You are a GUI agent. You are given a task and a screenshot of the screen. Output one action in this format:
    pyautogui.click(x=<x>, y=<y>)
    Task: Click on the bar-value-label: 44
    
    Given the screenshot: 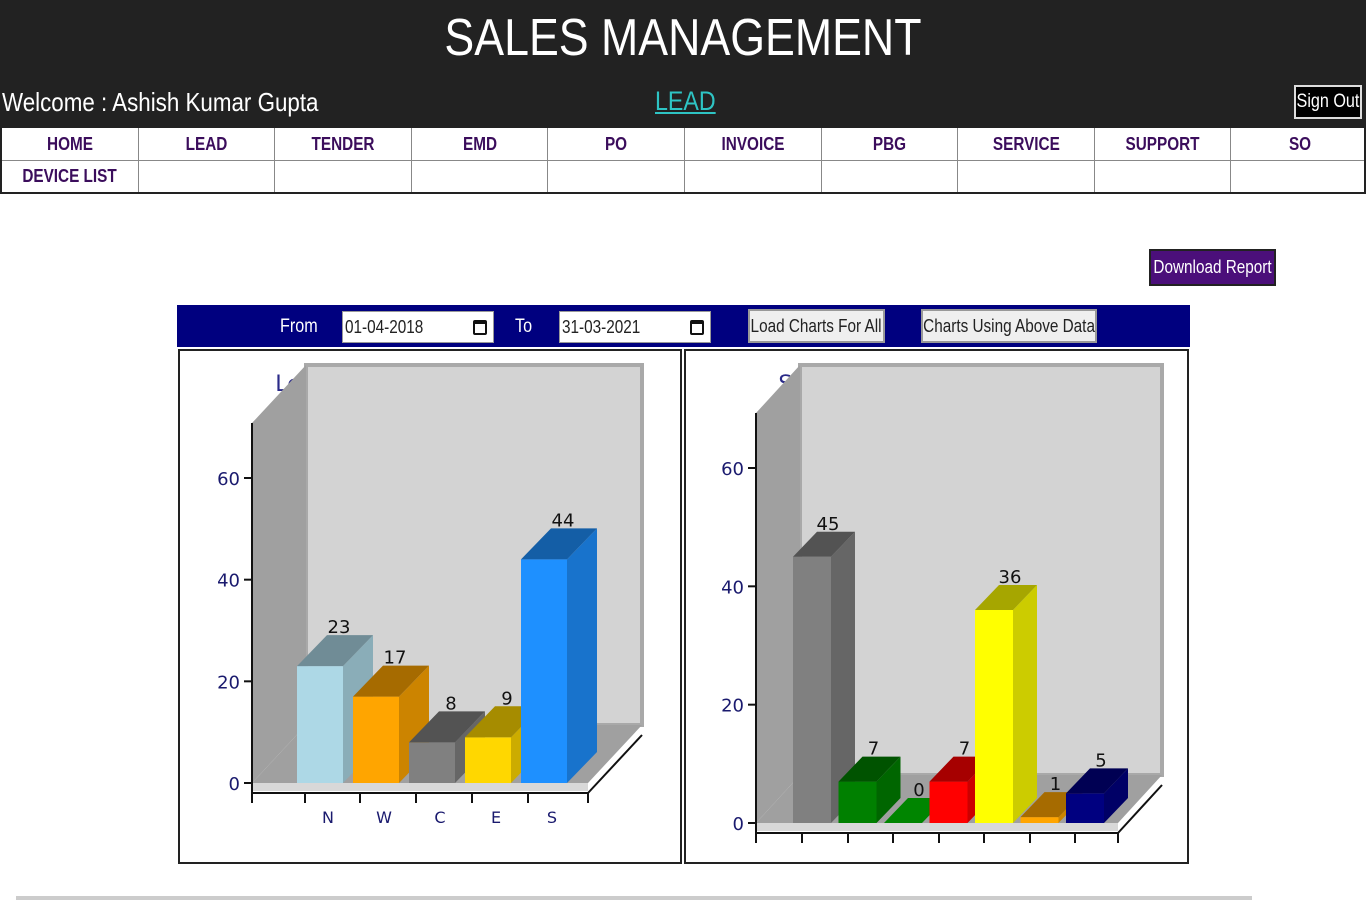 What is the action you would take?
    pyautogui.click(x=563, y=520)
    